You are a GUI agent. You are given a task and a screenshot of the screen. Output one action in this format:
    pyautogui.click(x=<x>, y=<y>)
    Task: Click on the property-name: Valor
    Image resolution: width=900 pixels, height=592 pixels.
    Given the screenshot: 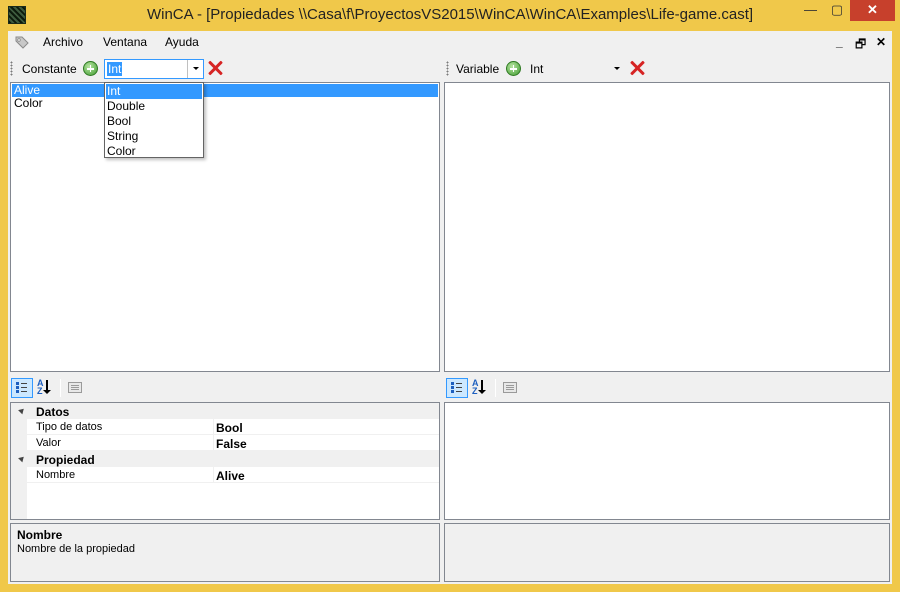 What is the action you would take?
    pyautogui.click(x=48, y=443)
    